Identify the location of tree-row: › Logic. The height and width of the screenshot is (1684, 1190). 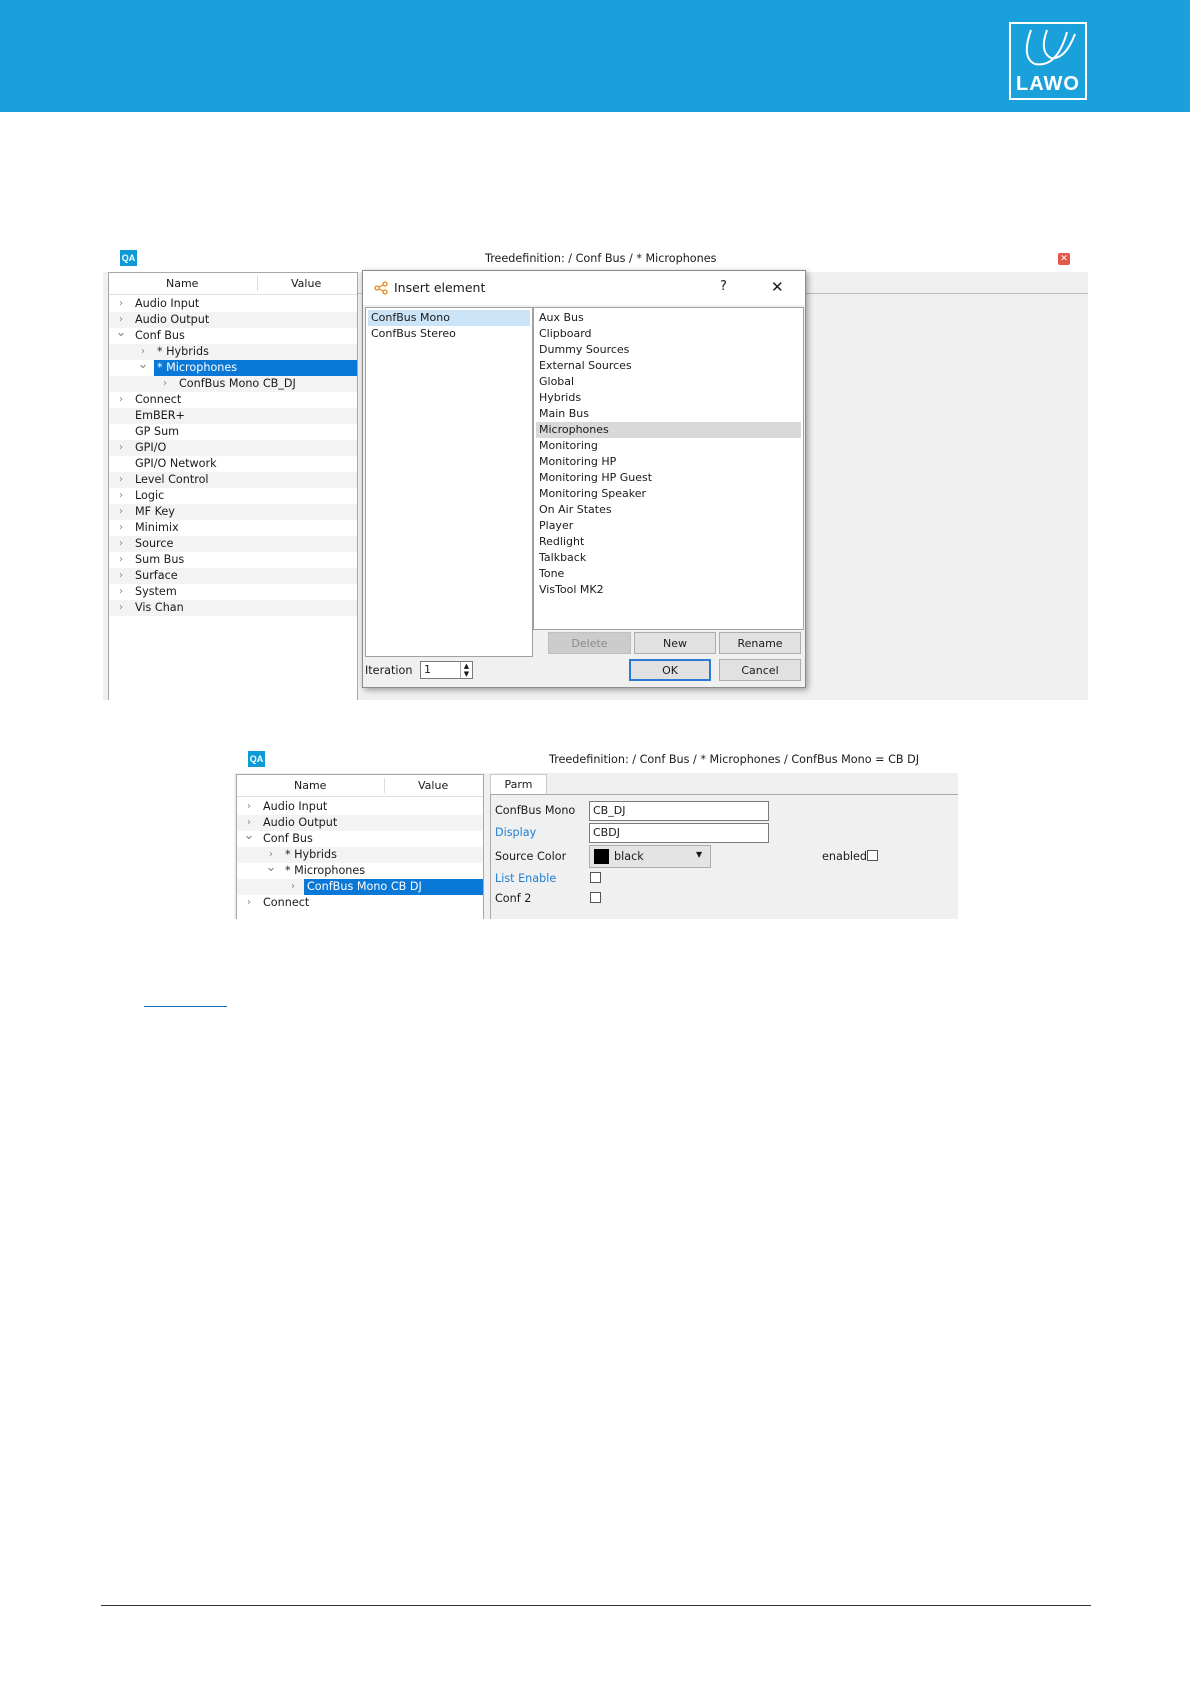
(233, 496).